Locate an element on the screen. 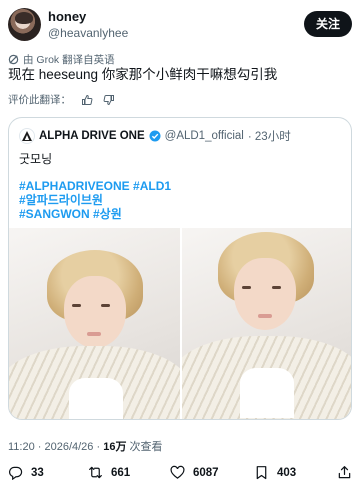 The image size is (360, 500). post-meta: 11:20 · 2026/4/26 · 16万 次查看 is located at coordinates (85, 446).